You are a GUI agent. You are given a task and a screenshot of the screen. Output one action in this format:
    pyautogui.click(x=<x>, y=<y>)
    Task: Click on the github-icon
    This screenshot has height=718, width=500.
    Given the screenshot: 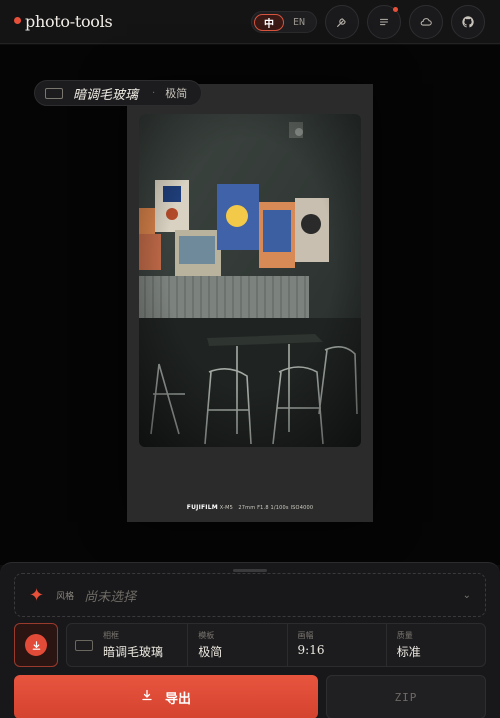 What is the action you would take?
    pyautogui.click(x=468, y=22)
    